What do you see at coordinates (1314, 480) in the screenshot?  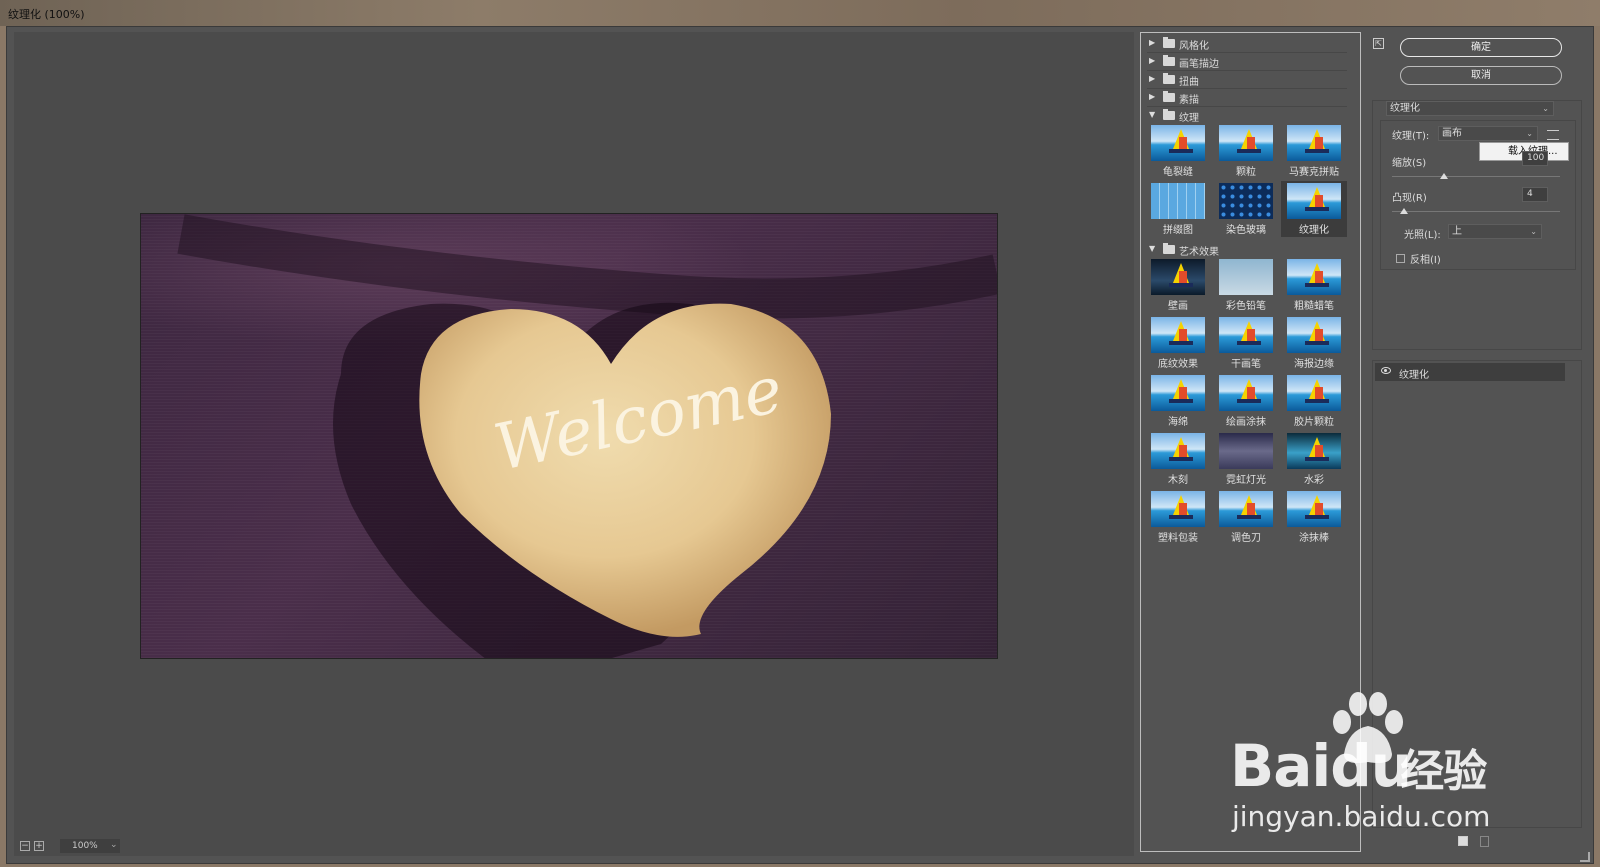 I see `filter-label: 水彩` at bounding box center [1314, 480].